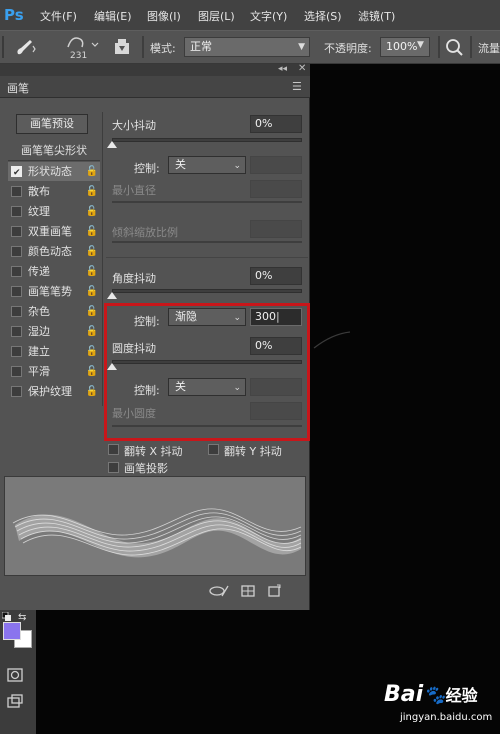  Describe the element at coordinates (434, 695) in the screenshot. I see `paw-icon: 🐾` at that location.